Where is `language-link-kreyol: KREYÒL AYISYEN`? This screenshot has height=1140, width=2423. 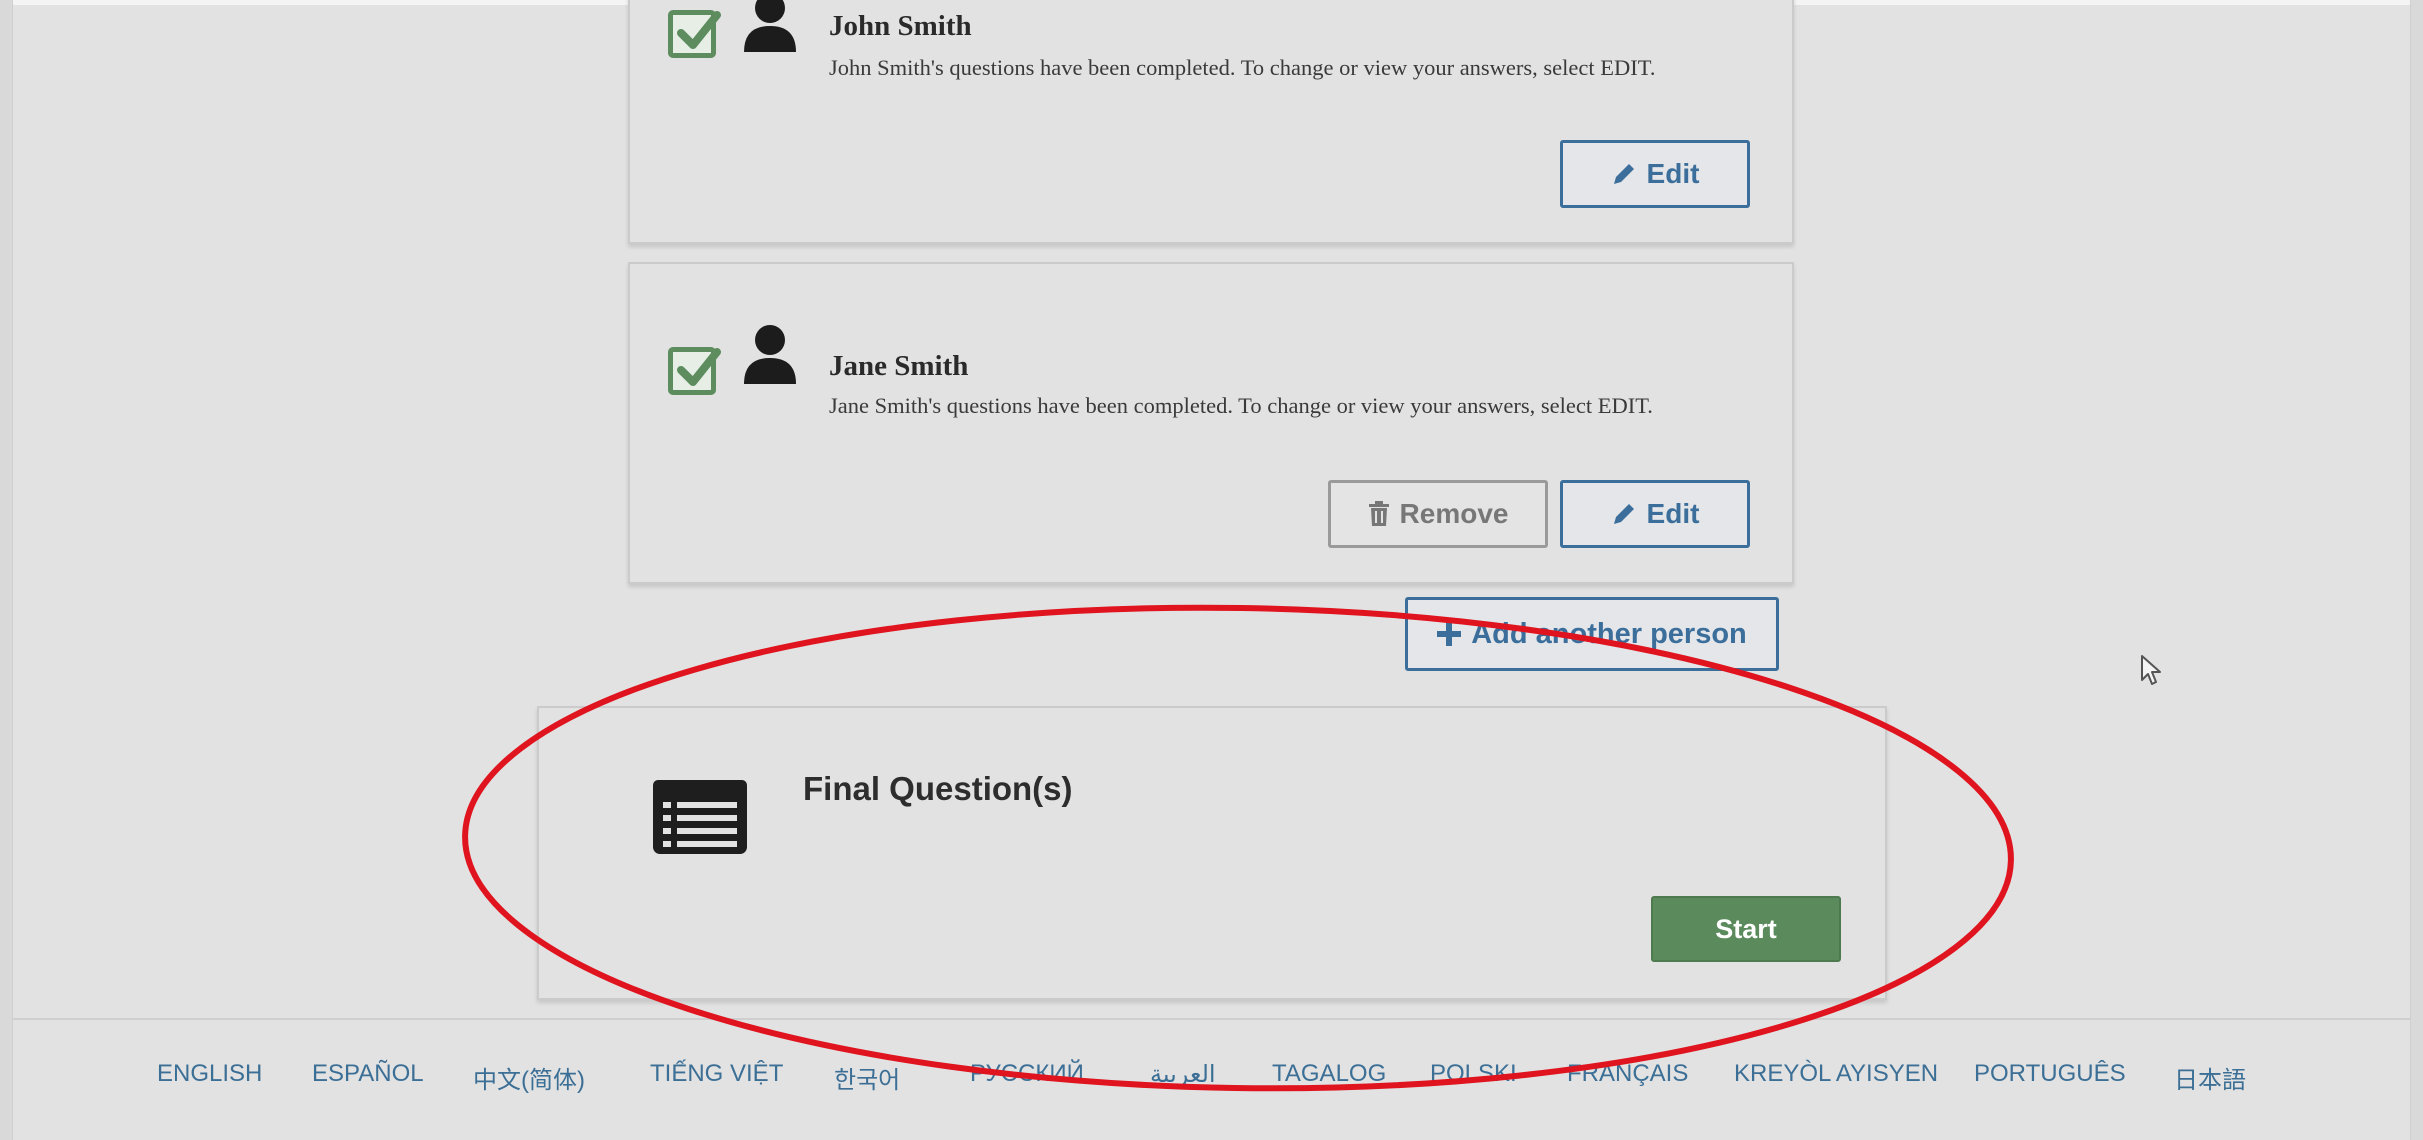 language-link-kreyol: KREYÒL AYISYEN is located at coordinates (1836, 1074).